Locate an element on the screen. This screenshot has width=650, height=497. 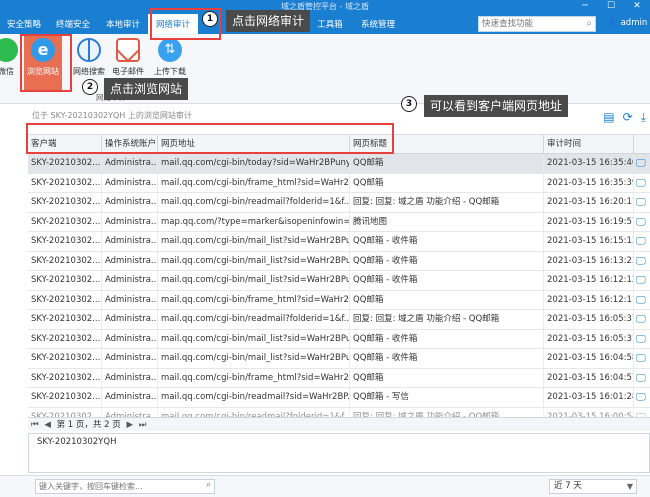
next-page-icon: ▶ is located at coordinates (129, 425).